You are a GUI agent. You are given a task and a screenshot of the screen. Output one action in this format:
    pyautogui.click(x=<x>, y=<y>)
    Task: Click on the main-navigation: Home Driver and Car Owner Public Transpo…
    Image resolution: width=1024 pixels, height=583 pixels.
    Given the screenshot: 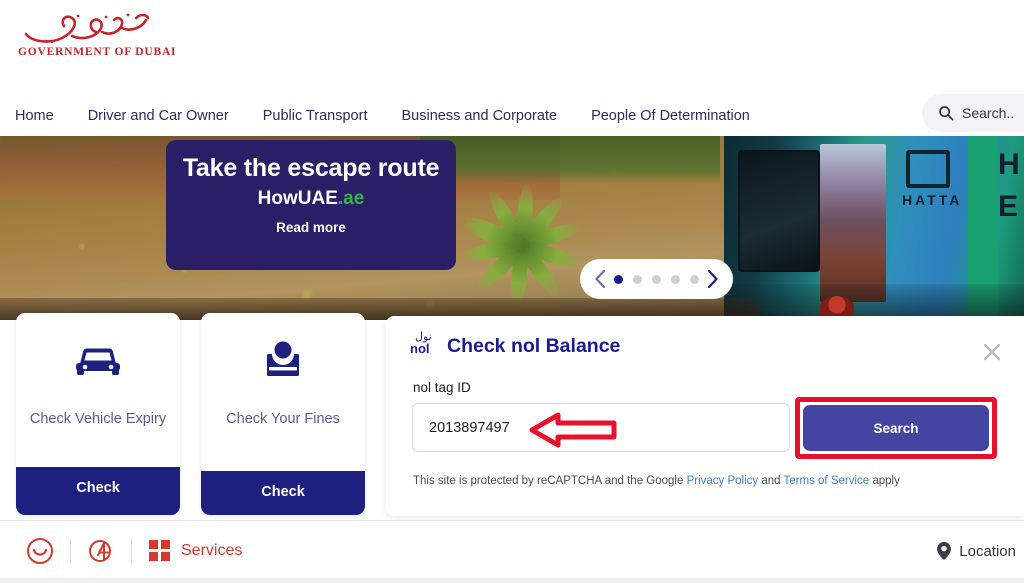 What is the action you would take?
    pyautogui.click(x=512, y=116)
    